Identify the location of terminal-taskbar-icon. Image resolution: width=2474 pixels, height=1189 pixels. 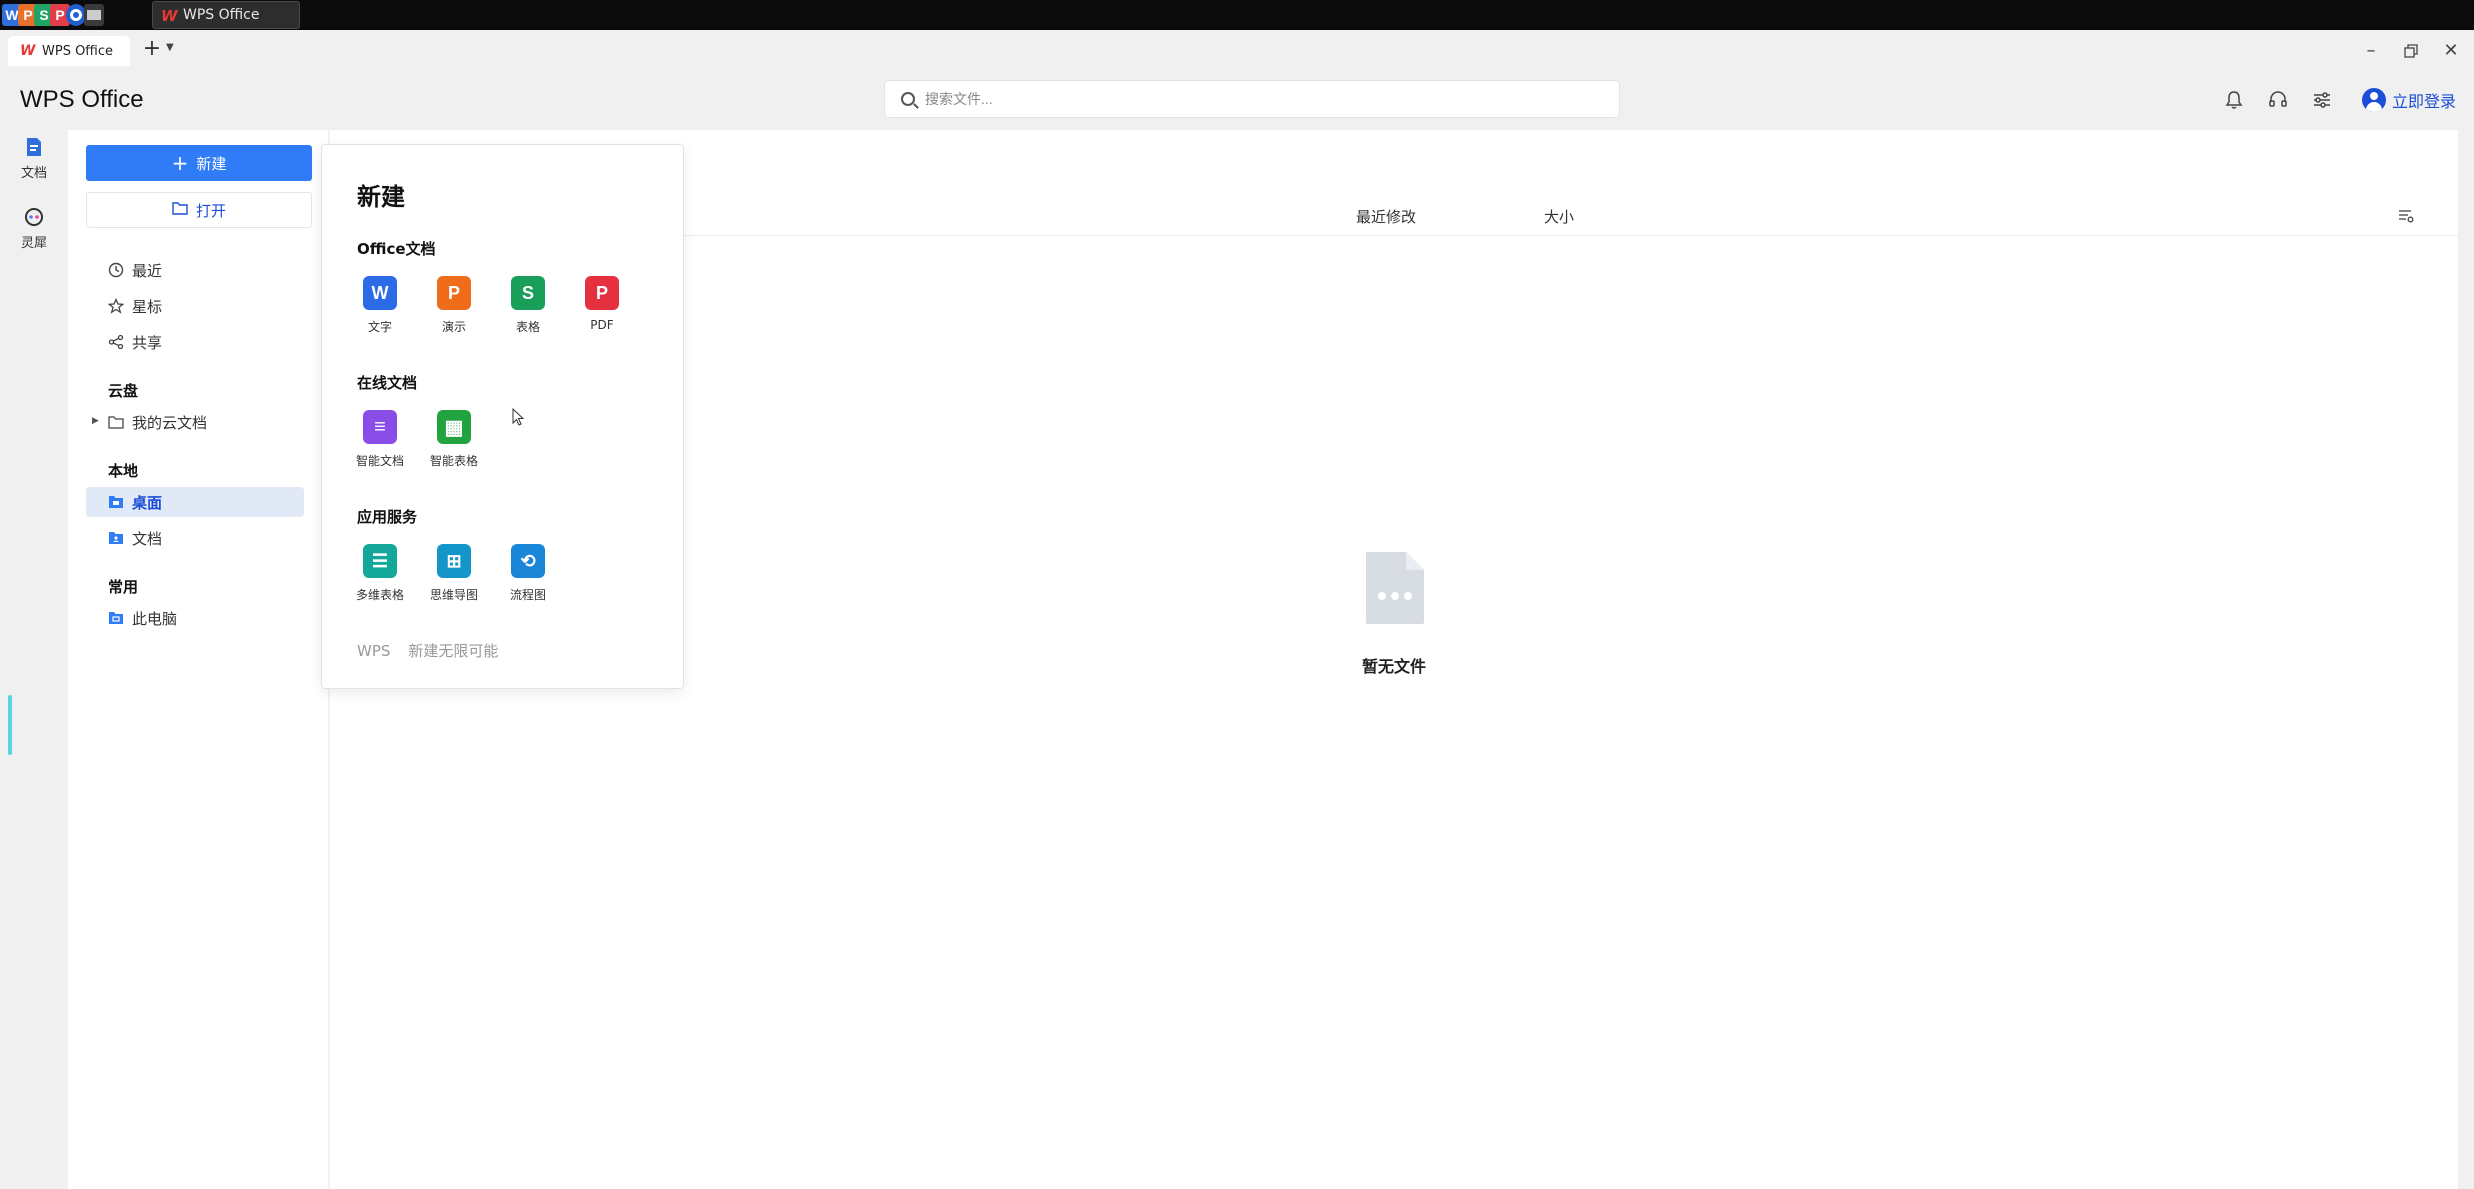
(94, 15).